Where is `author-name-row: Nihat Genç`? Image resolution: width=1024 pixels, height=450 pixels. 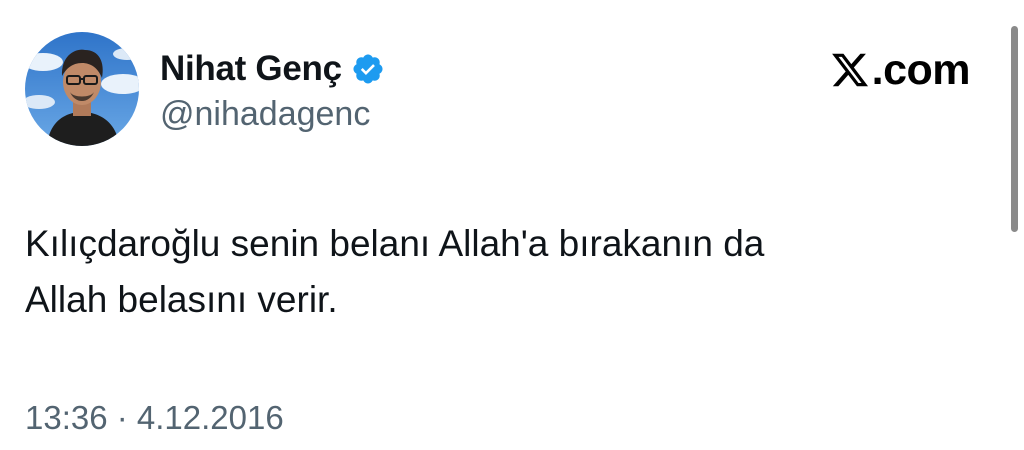 author-name-row: Nihat Genç is located at coordinates (272, 69).